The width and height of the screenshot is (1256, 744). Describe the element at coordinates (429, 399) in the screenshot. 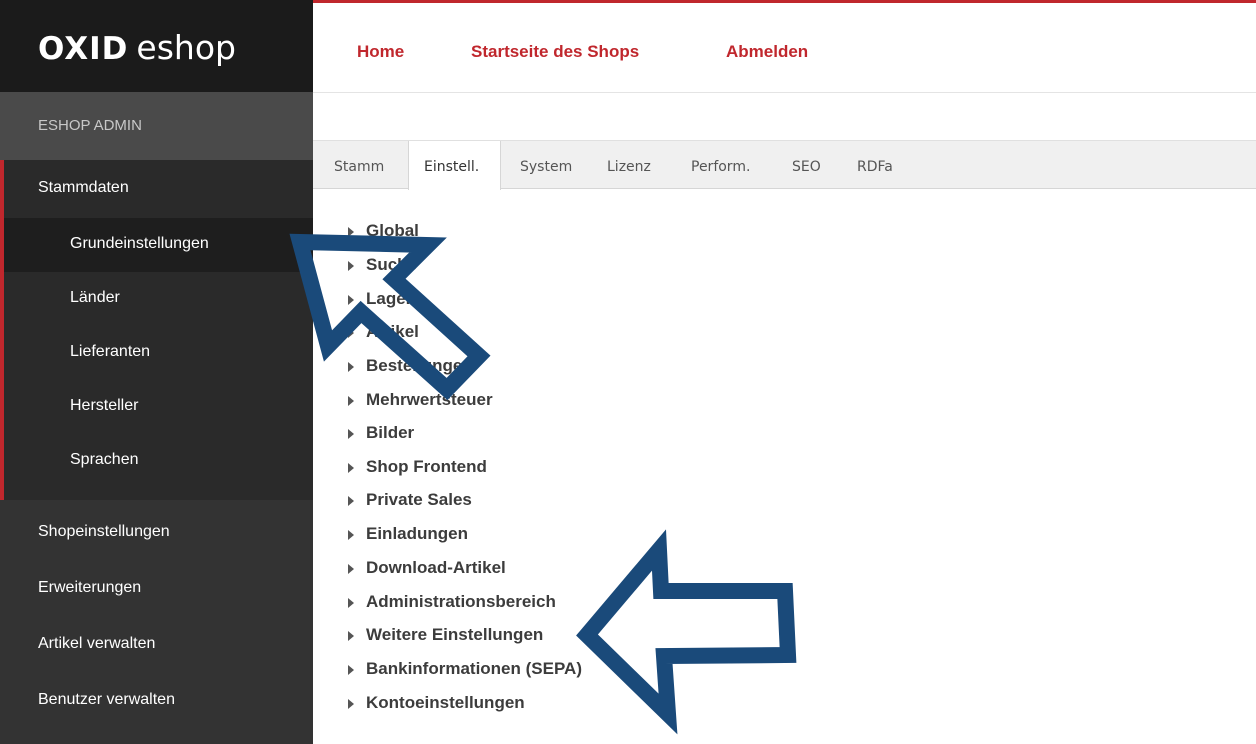

I see `setting-label: Mehrwertsteuer` at that location.